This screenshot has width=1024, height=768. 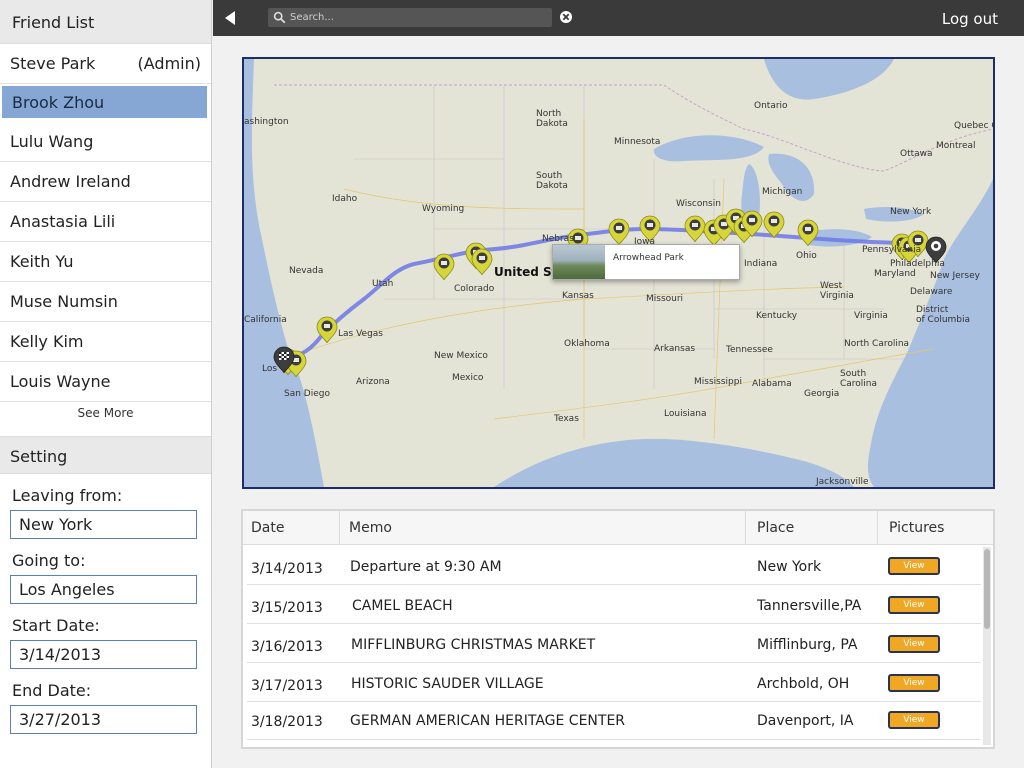 I want to click on map-label-mexico: Mexico, so click(x=468, y=378).